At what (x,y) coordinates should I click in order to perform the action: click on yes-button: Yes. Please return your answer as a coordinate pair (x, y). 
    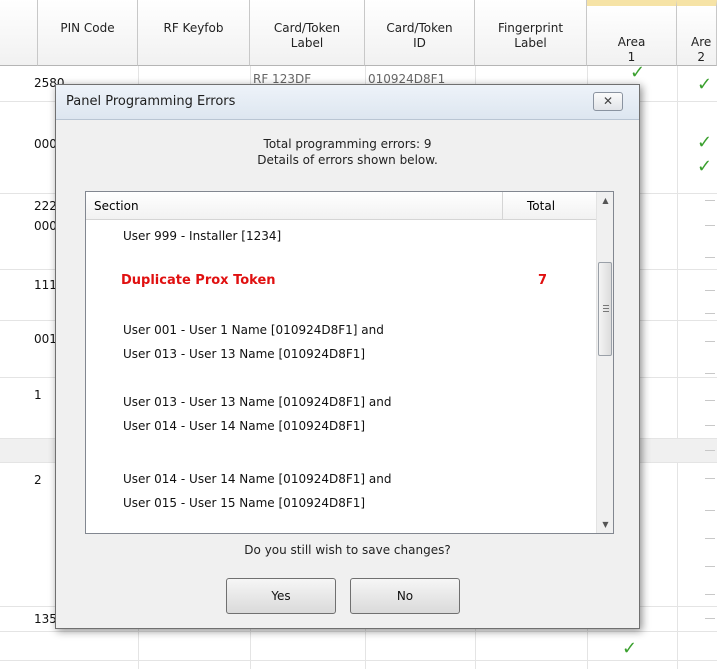
    Looking at the image, I should click on (281, 596).